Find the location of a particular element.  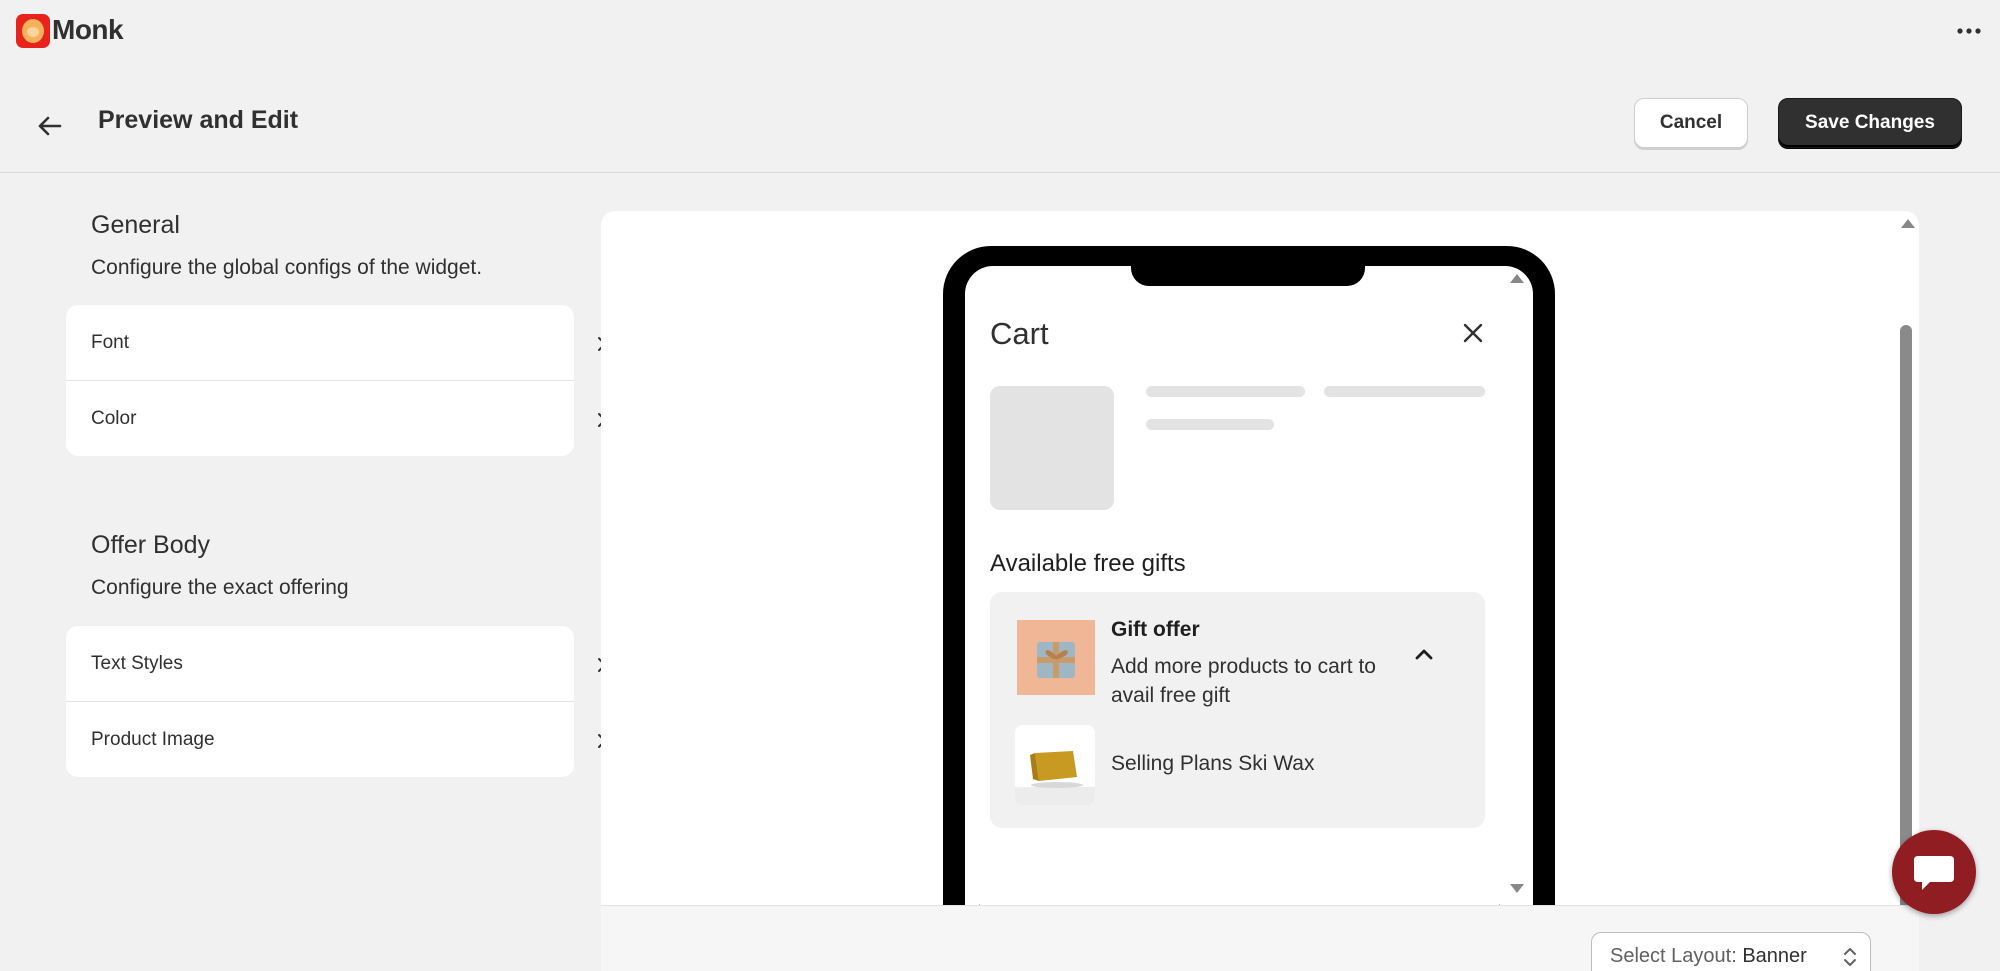

general-settings-card: Font Color is located at coordinates (336, 380).